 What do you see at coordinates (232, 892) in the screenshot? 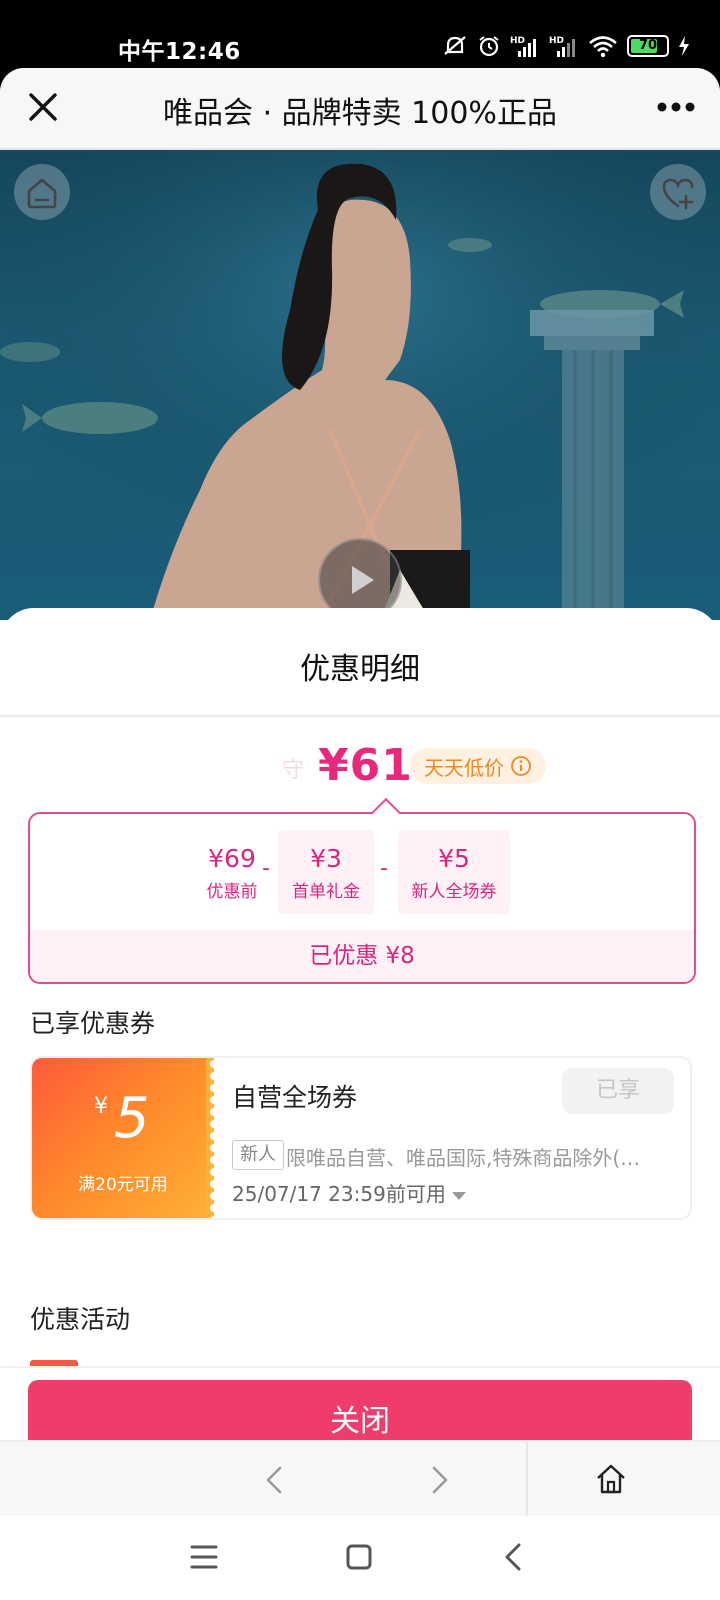
I see `original-price-label: 优惠前` at bounding box center [232, 892].